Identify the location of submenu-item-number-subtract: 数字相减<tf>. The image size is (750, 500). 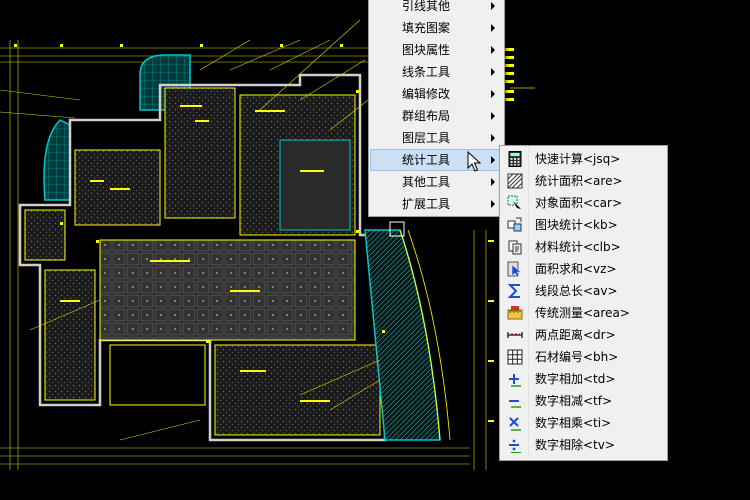
(583, 401).